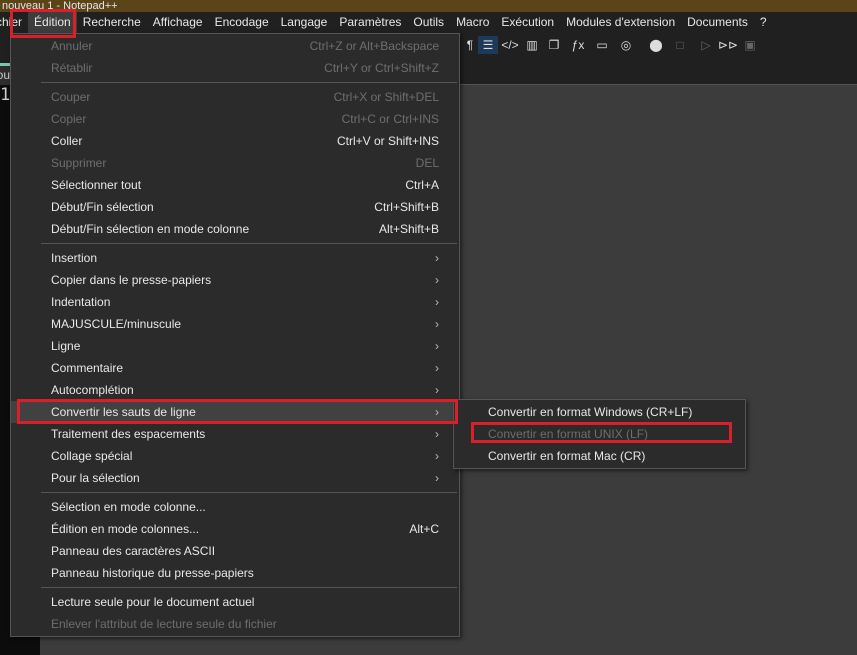 The image size is (857, 655). Describe the element at coordinates (92, 456) in the screenshot. I see `menu-item-label: Collage spécial` at that location.